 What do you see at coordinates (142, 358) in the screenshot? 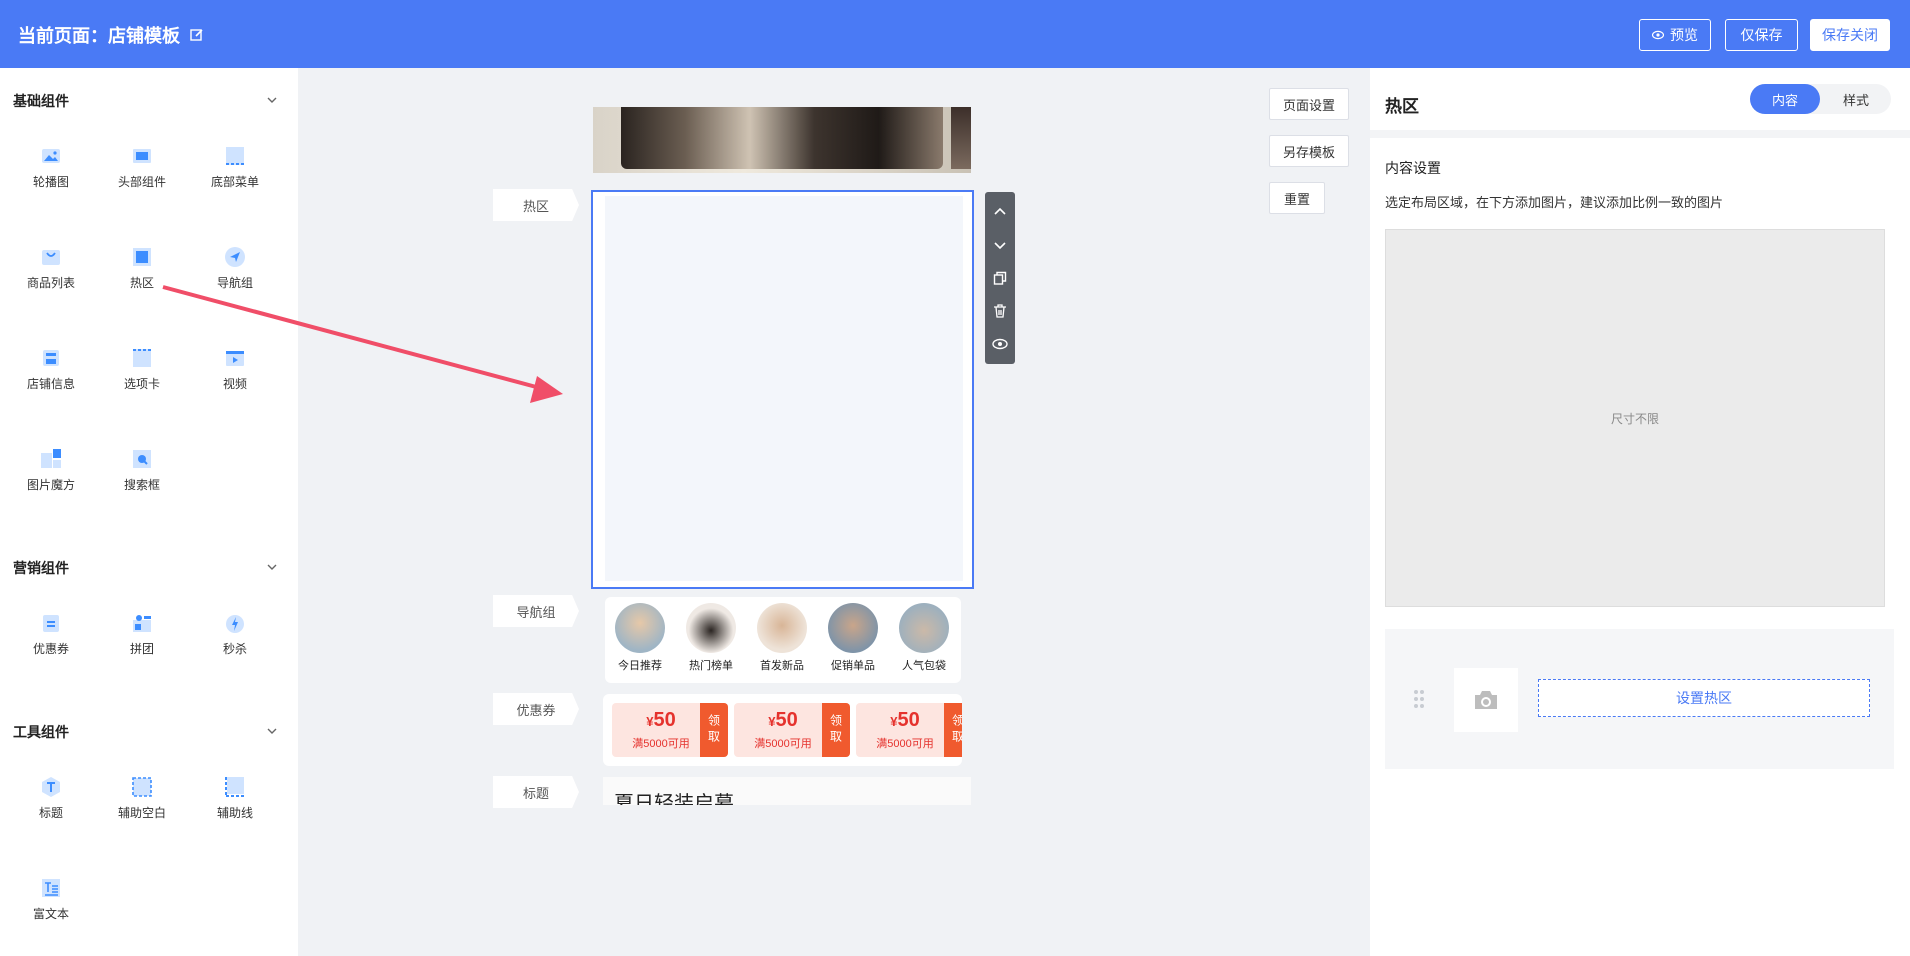
I see `tab-icon` at bounding box center [142, 358].